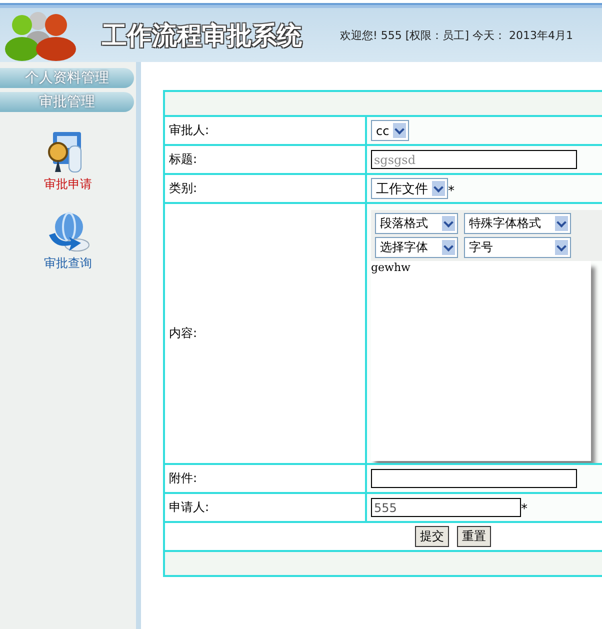 This screenshot has height=629, width=602. I want to click on attachment-input-field, so click(474, 478).